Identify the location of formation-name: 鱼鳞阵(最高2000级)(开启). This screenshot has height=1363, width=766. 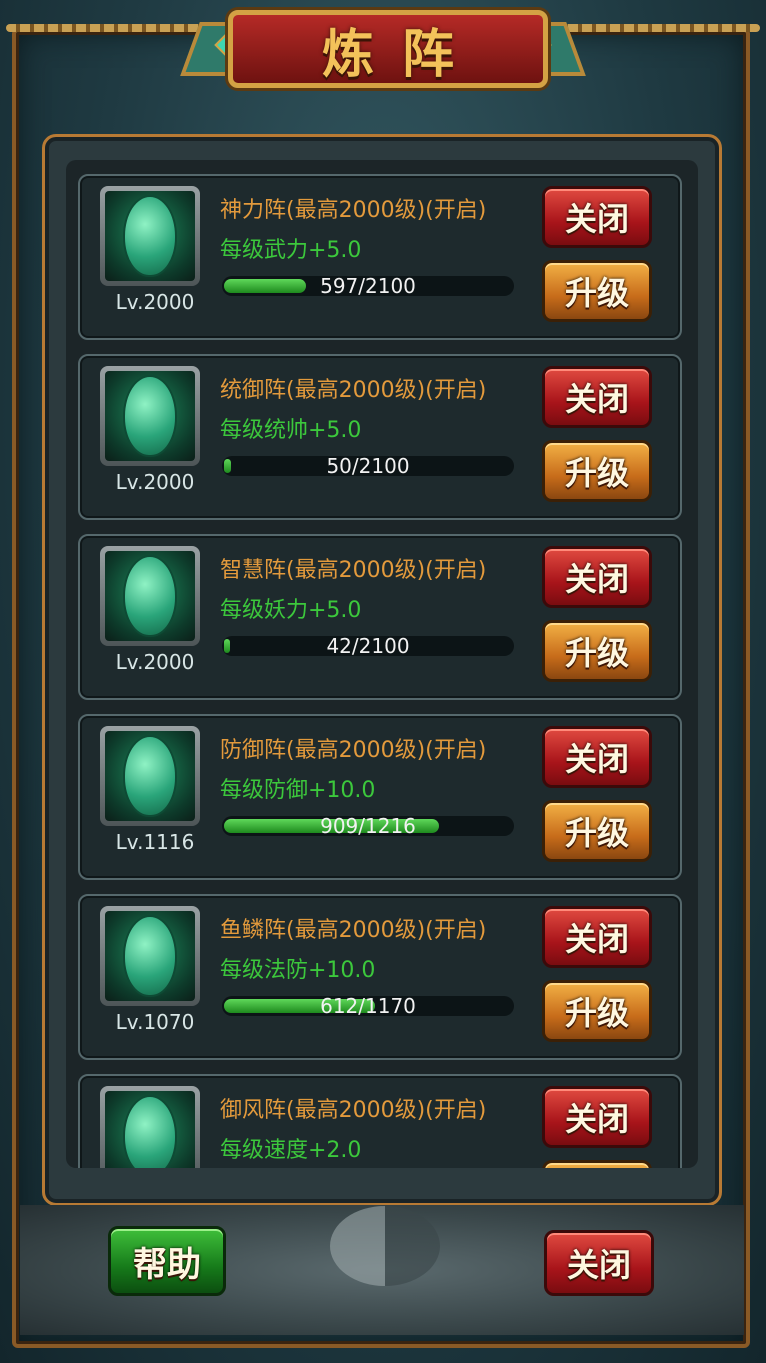
(353, 930).